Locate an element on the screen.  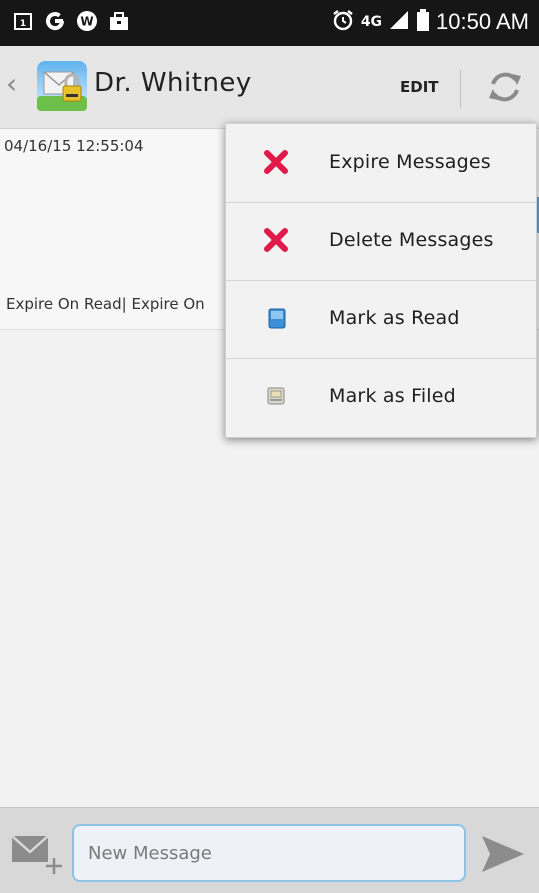
new-message-input is located at coordinates (269, 853).